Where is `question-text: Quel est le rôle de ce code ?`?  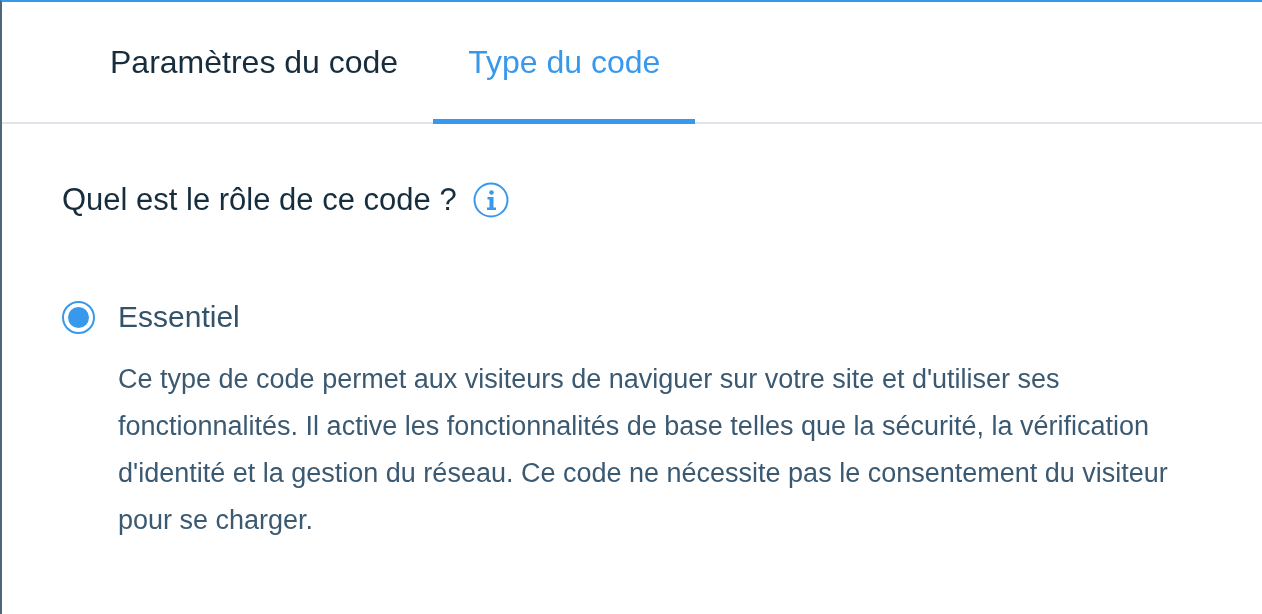 question-text: Quel est le rôle de ce code ? is located at coordinates (259, 200).